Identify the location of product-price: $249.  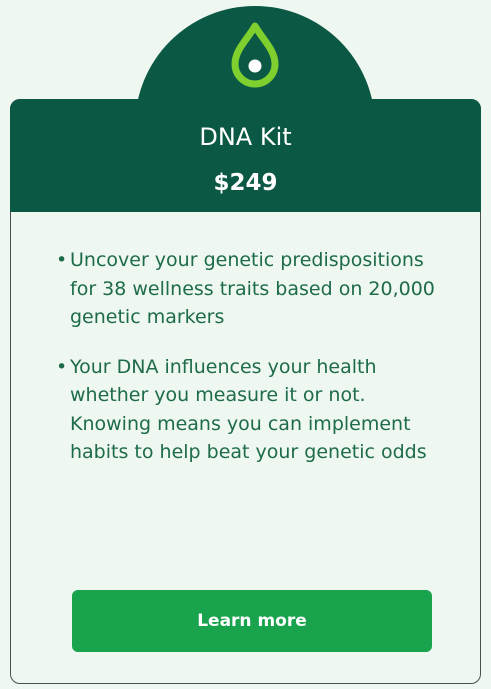
(245, 183).